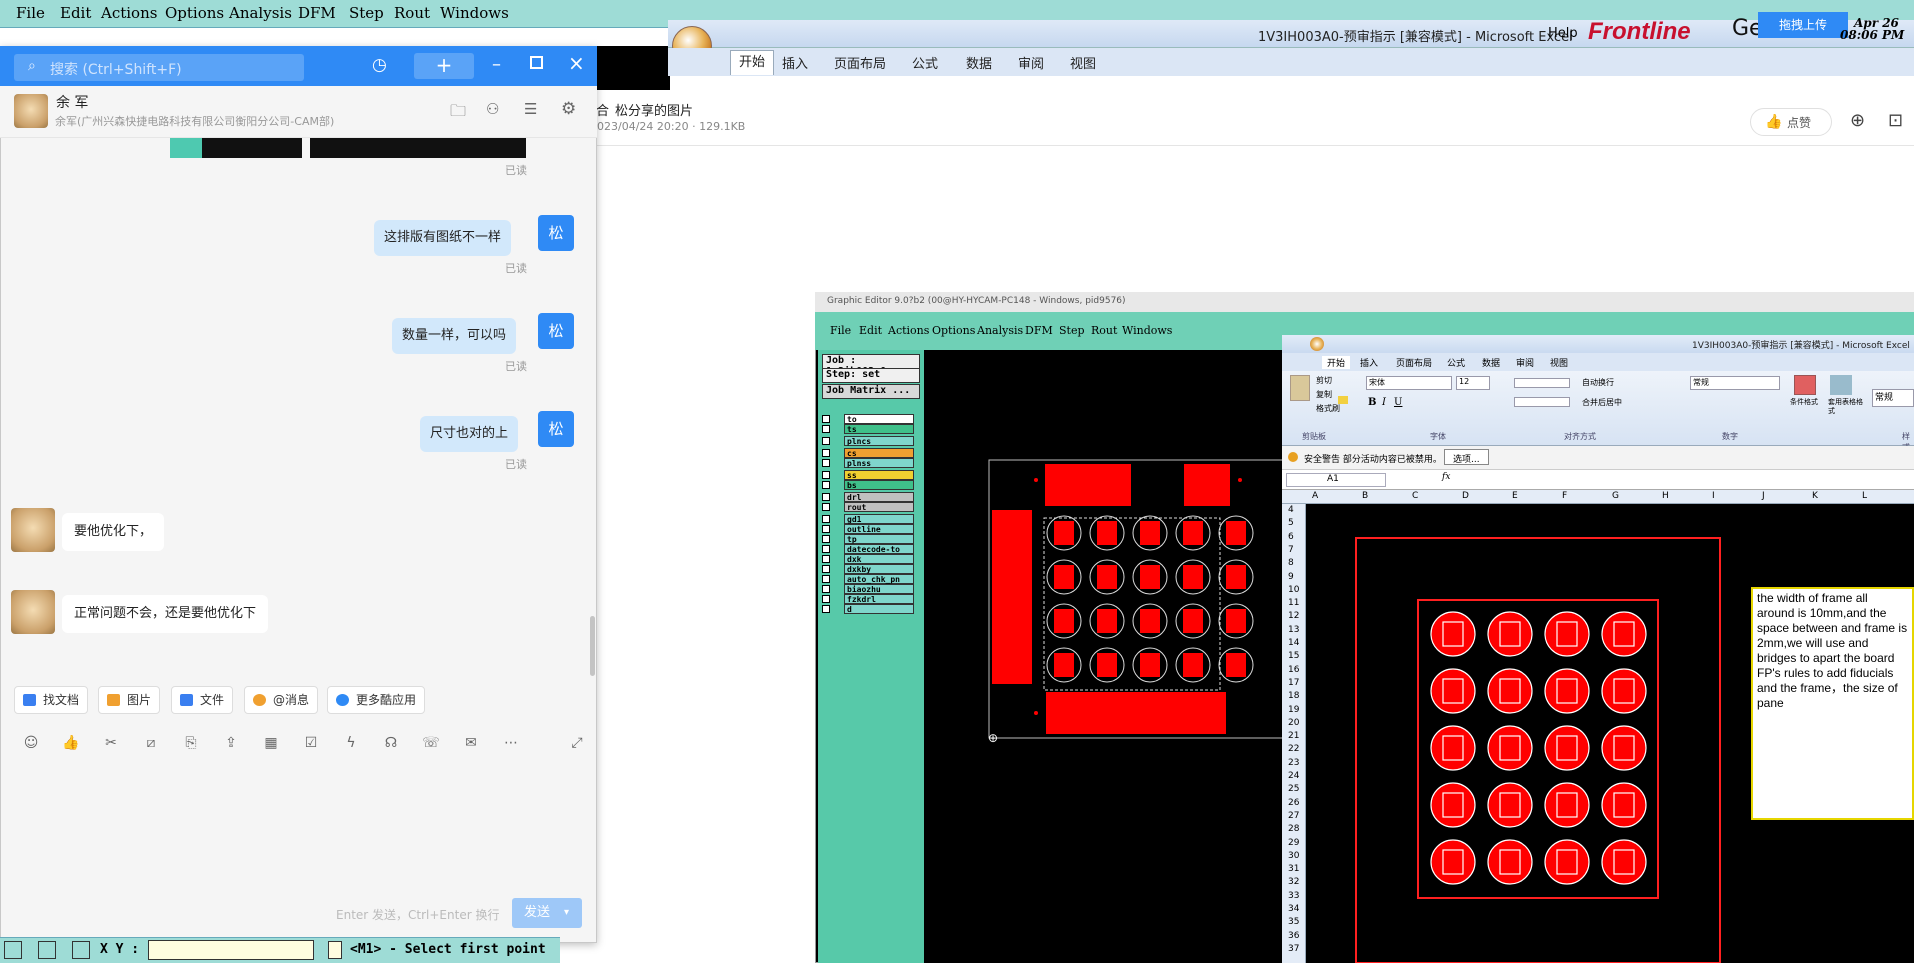 This screenshot has width=1914, height=963. Describe the element at coordinates (1291, 536) in the screenshot. I see `shot-row-header: 6` at that location.